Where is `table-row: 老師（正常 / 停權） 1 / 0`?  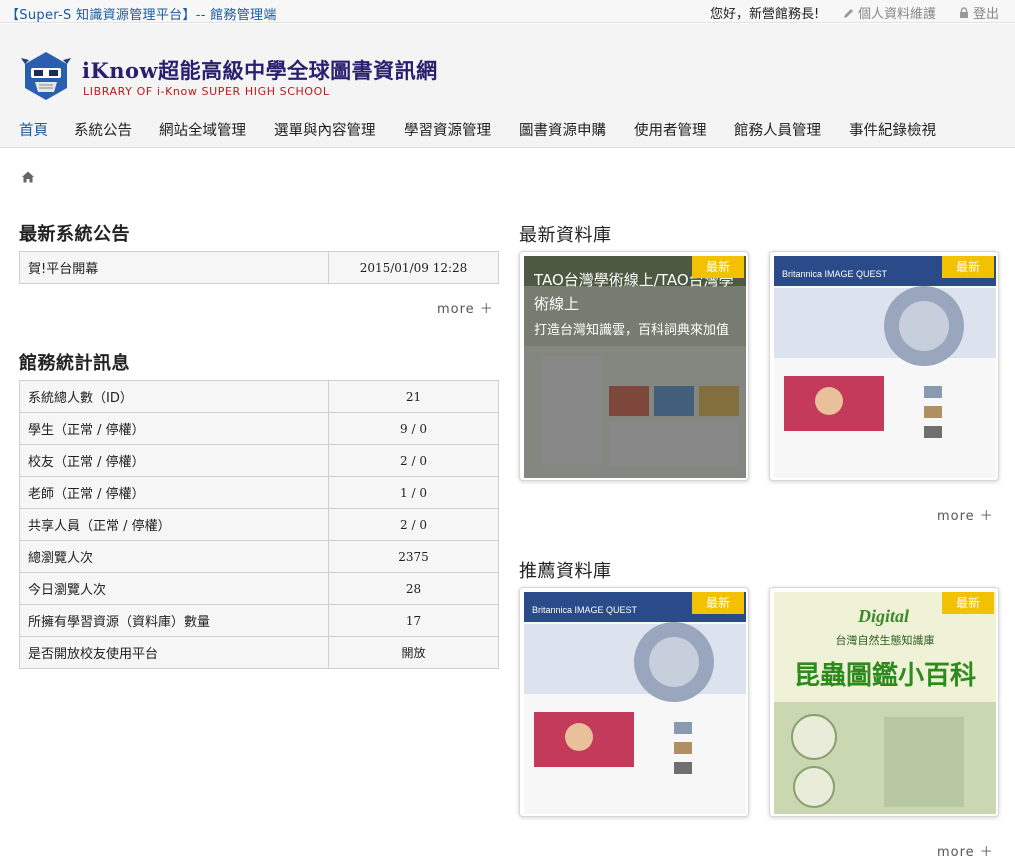
table-row: 老師（正常 / 停權） 1 / 0 is located at coordinates (259, 492).